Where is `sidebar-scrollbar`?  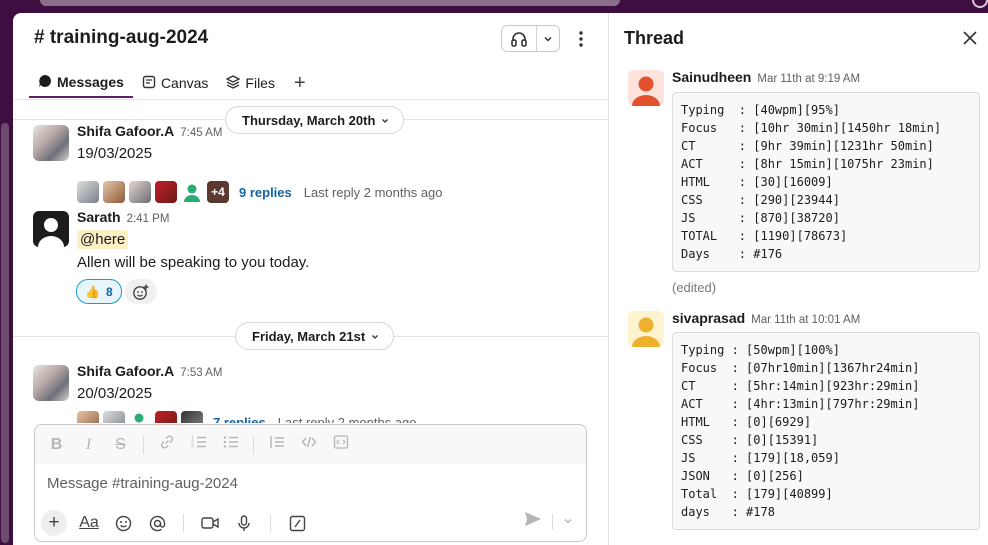
sidebar-scrollbar is located at coordinates (5, 333).